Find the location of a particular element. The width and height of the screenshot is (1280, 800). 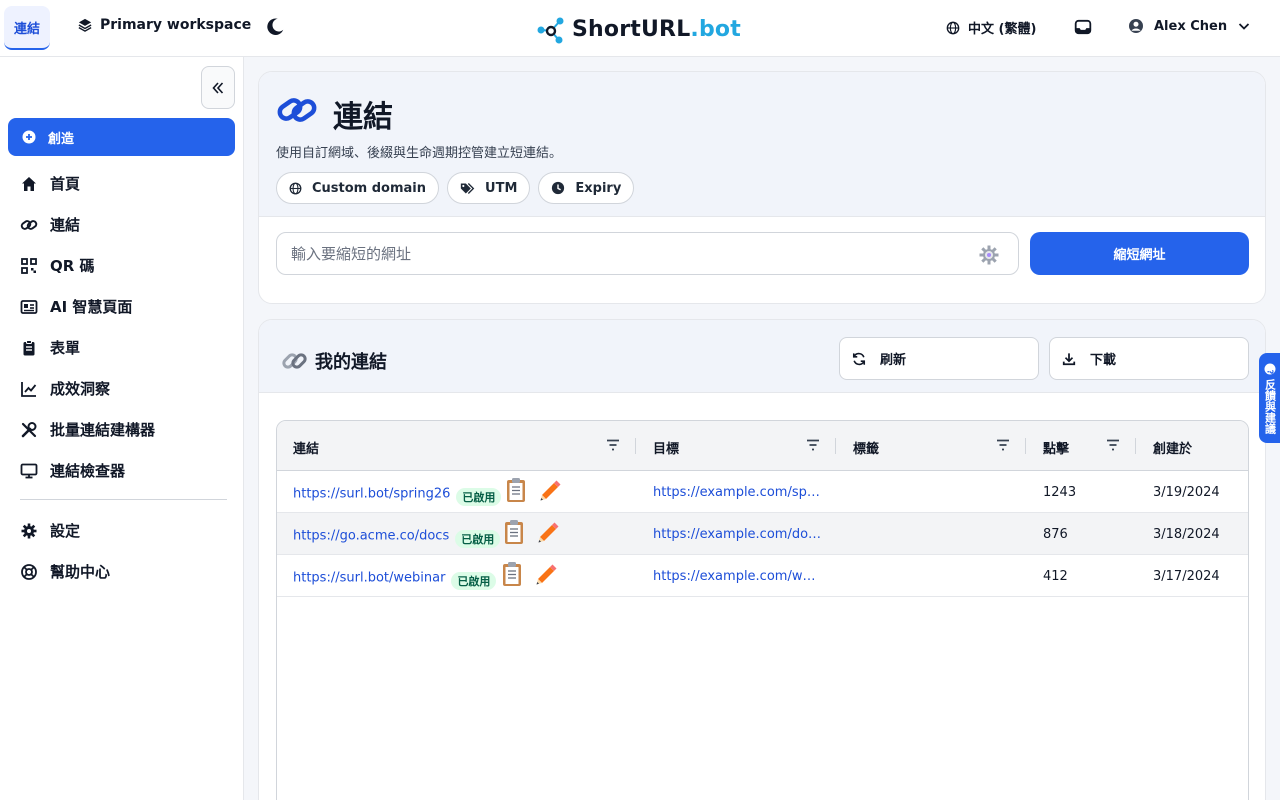

column-header-target: 目標 is located at coordinates (666, 447).